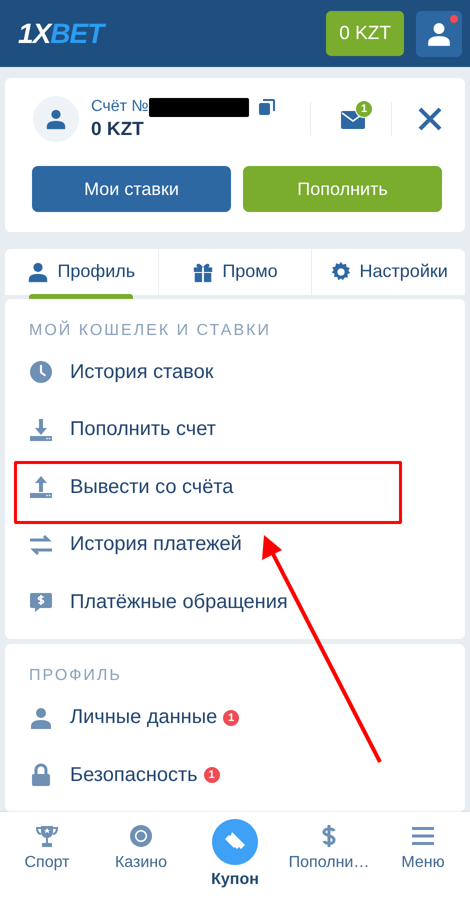  I want to click on trophy-icon, so click(47, 836).